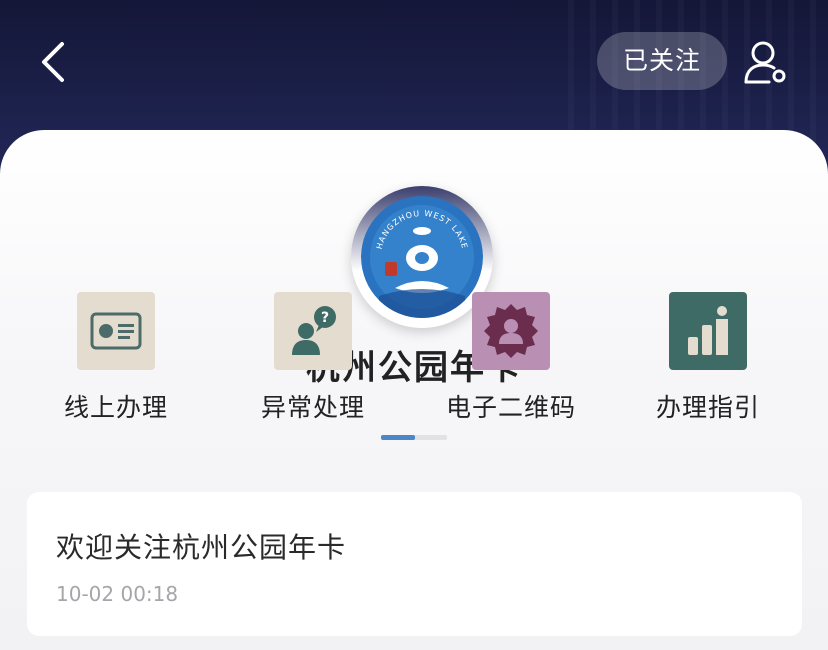 The image size is (828, 650). Describe the element at coordinates (201, 547) in the screenshot. I see `message-title: 欢迎关注杭州公园年卡` at that location.